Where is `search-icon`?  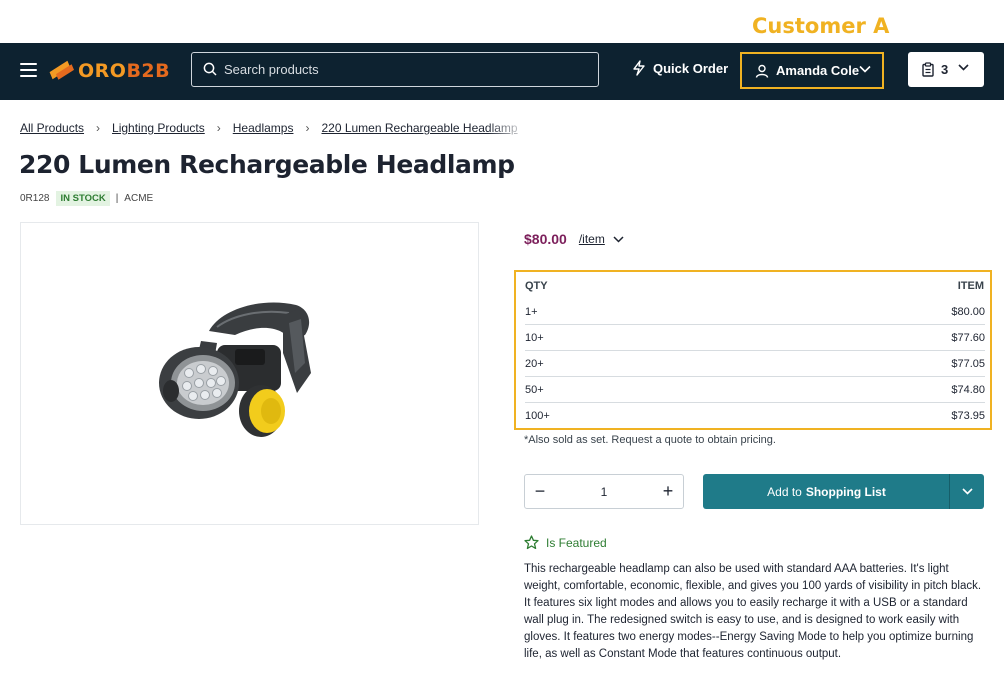 search-icon is located at coordinates (210, 69).